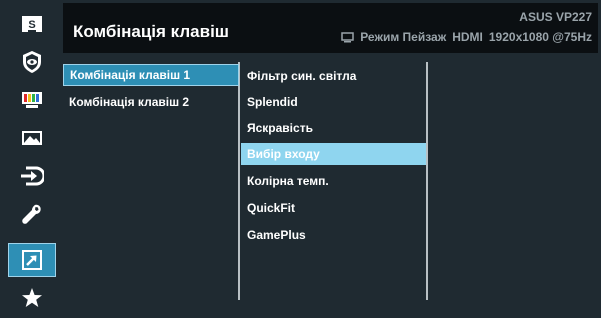 This screenshot has height=318, width=601. I want to click on status-input: HDMI, so click(467, 37).